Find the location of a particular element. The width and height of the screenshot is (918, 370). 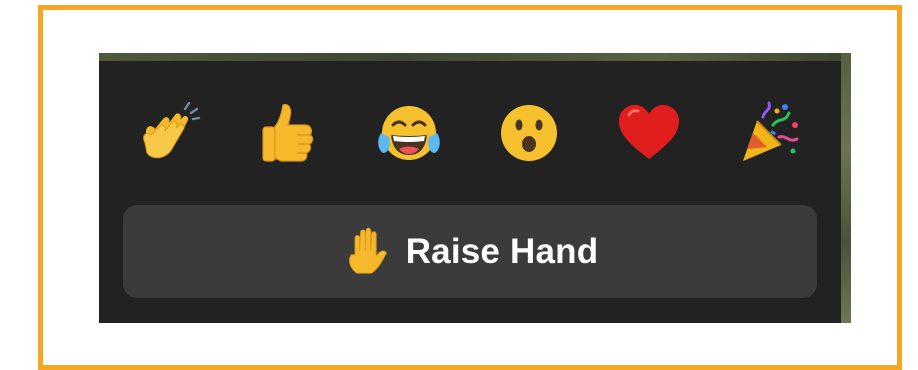

reaction-open-mouth-button is located at coordinates (529, 133).